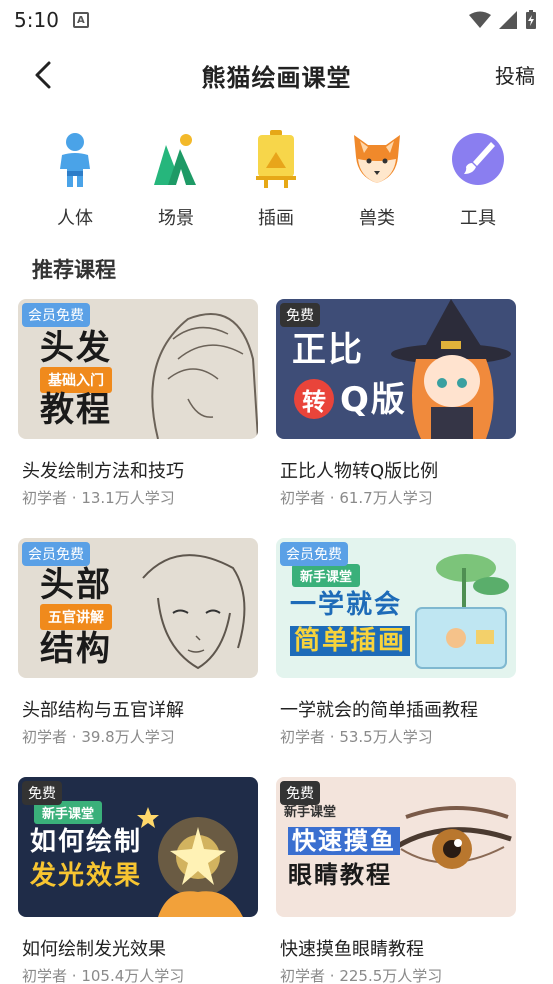 The image size is (553, 984). I want to click on status-time: 5:10, so click(36, 20).